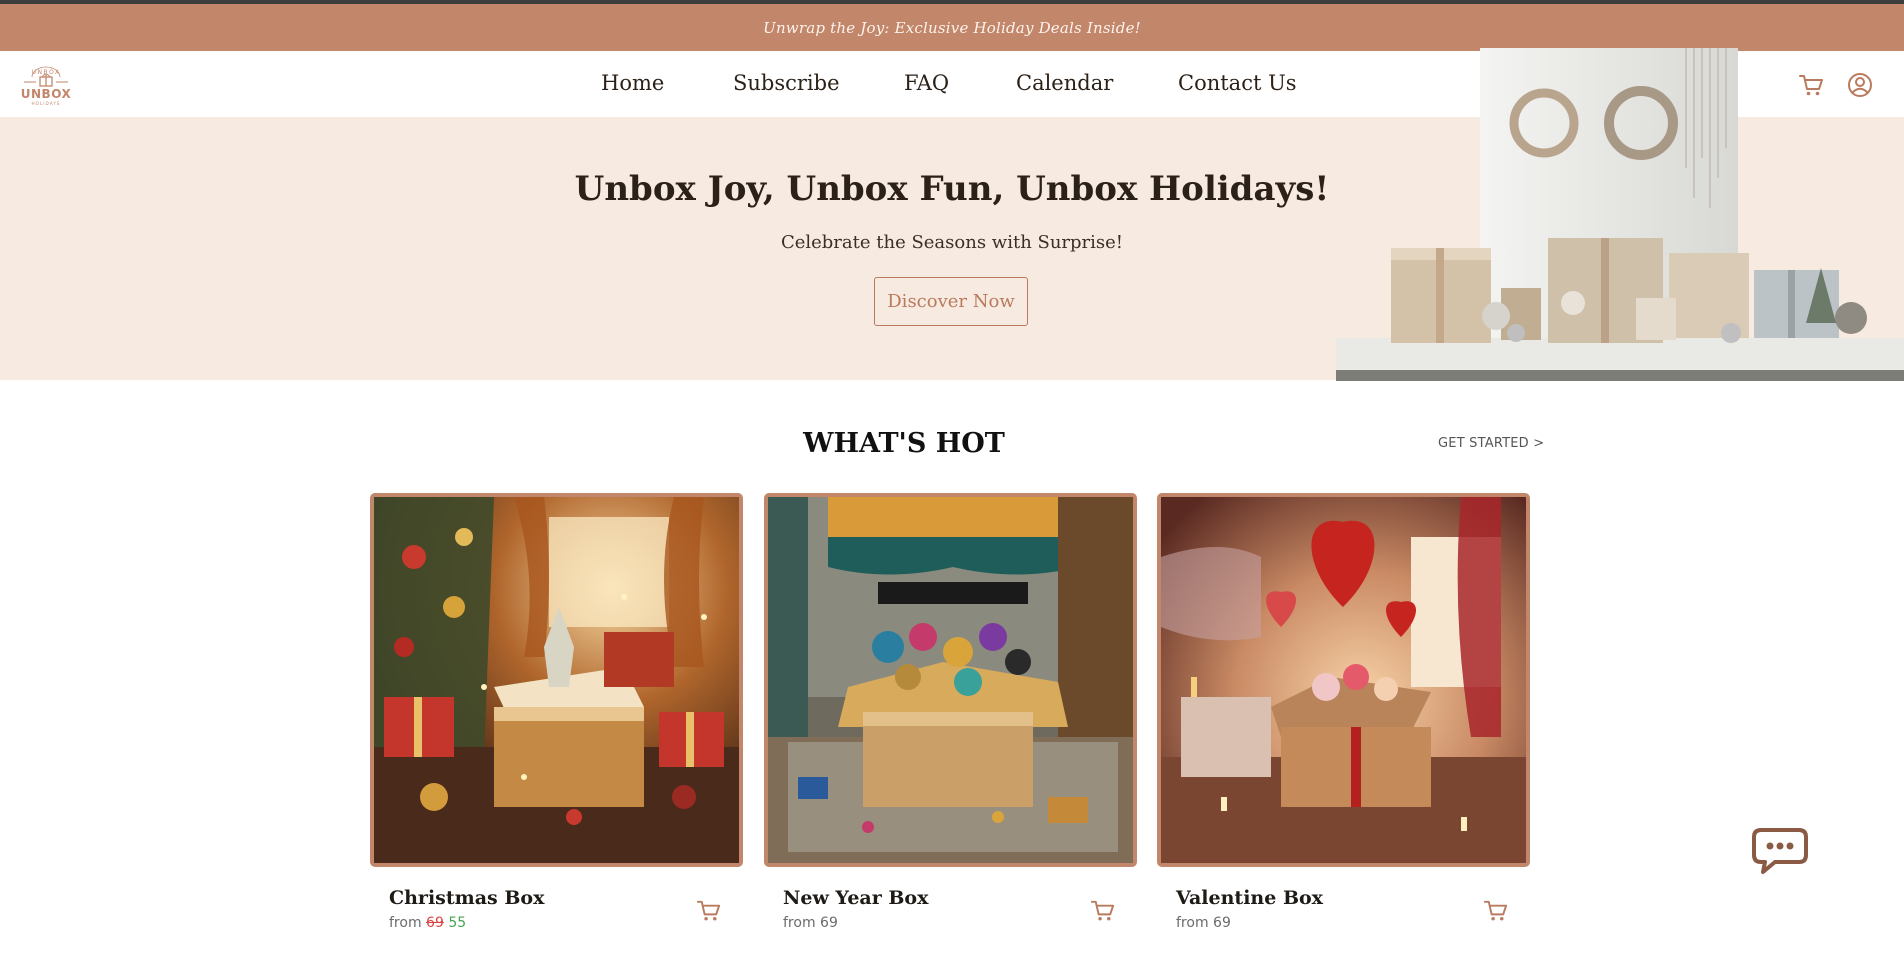  What do you see at coordinates (1249, 898) in the screenshot?
I see `product-name: Valentine Box` at bounding box center [1249, 898].